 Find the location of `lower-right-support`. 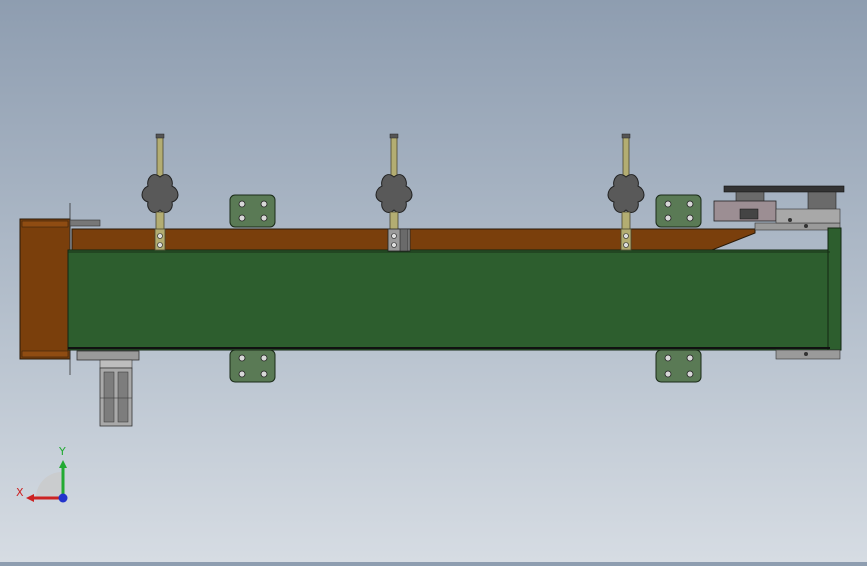

lower-right-support is located at coordinates (808, 354).